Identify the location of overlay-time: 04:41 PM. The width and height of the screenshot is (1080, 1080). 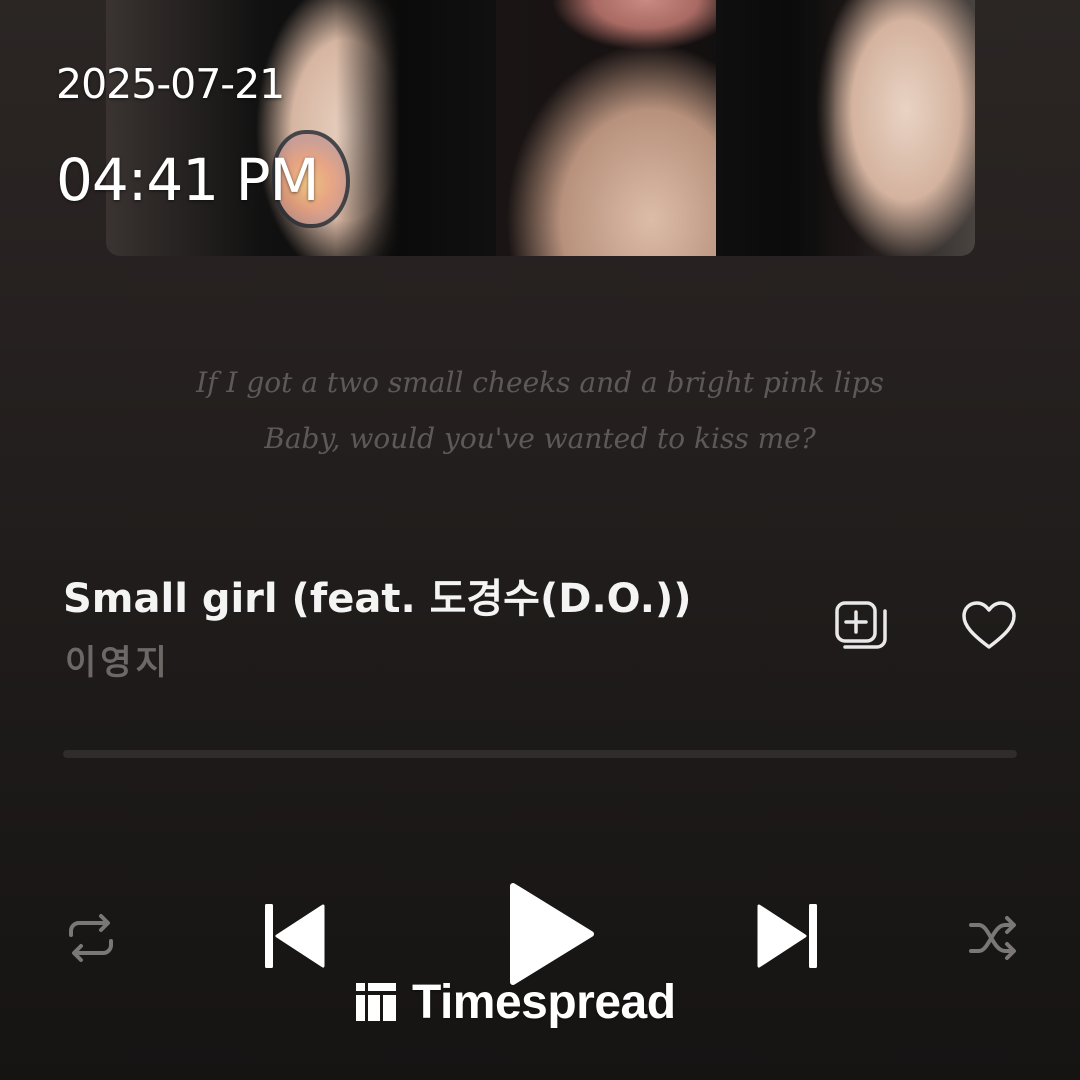
(188, 180).